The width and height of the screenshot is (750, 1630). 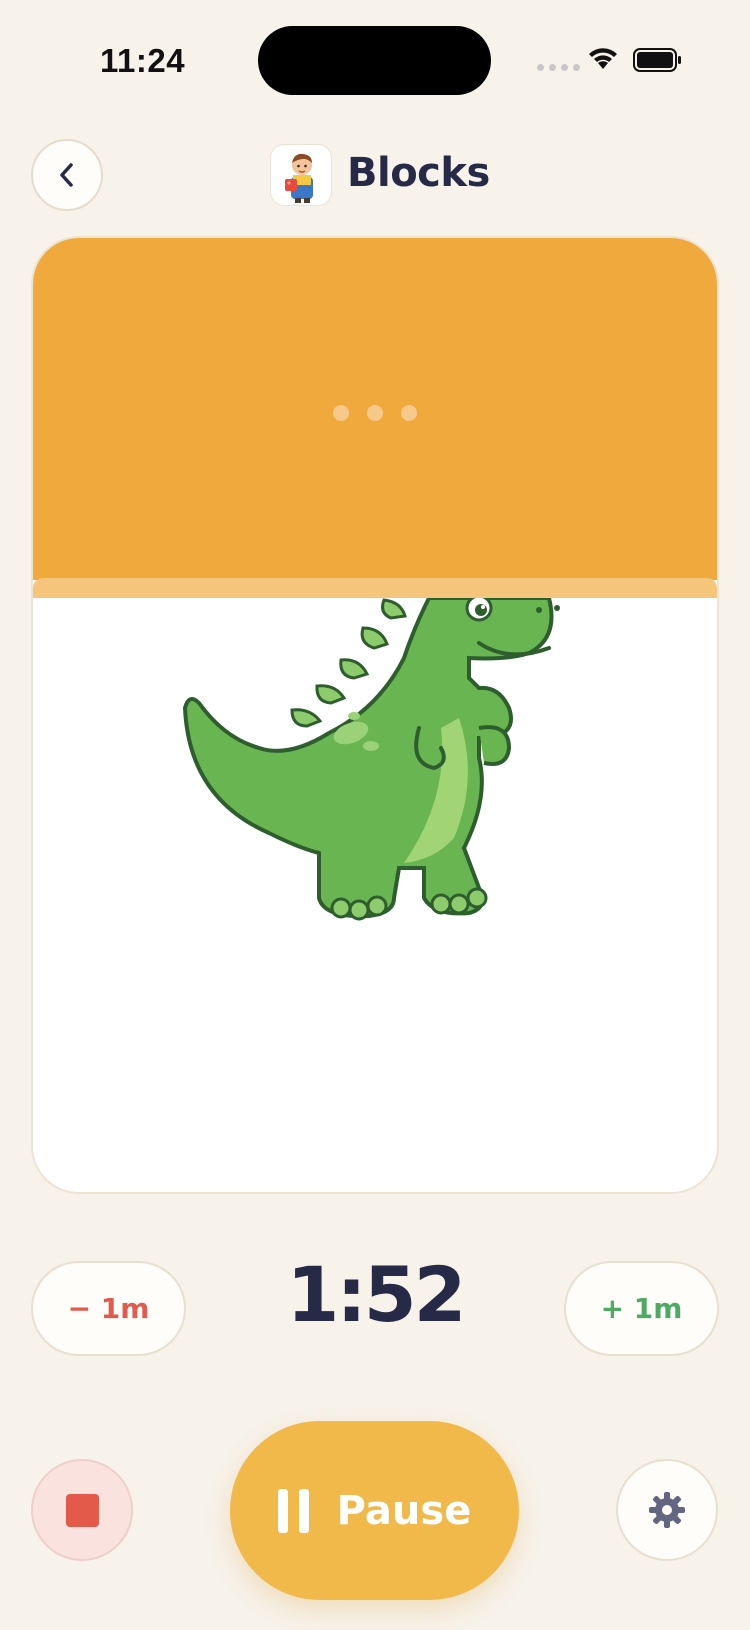 What do you see at coordinates (641, 1308) in the screenshot?
I see `plus-one-minute-button: + 1m` at bounding box center [641, 1308].